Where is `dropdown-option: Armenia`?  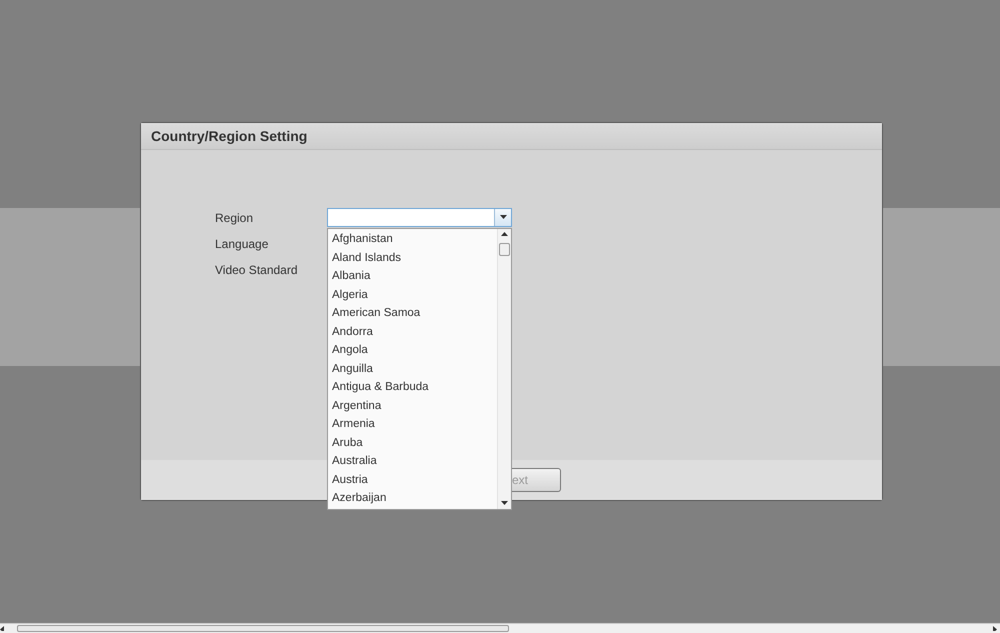
dropdown-option: Armenia is located at coordinates (412, 424).